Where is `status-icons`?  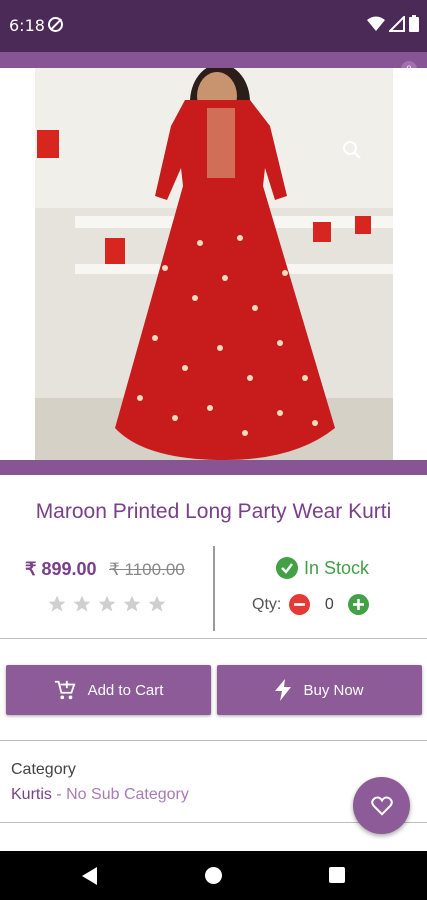 status-icons is located at coordinates (393, 23).